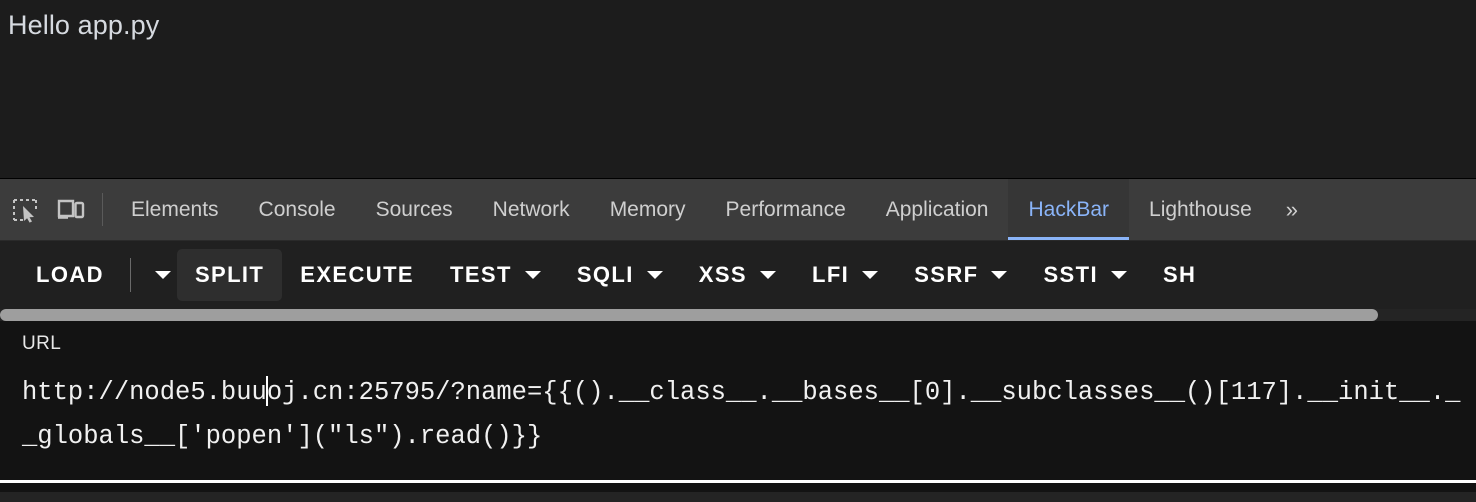 This screenshot has height=502, width=1476. I want to click on scrollbar-thumb, so click(689, 315).